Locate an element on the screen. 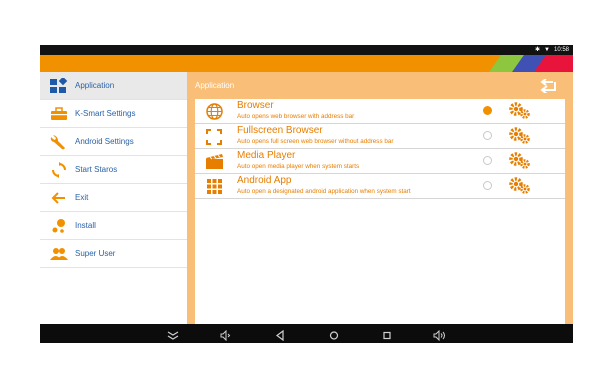  apps-icon is located at coordinates (59, 86).